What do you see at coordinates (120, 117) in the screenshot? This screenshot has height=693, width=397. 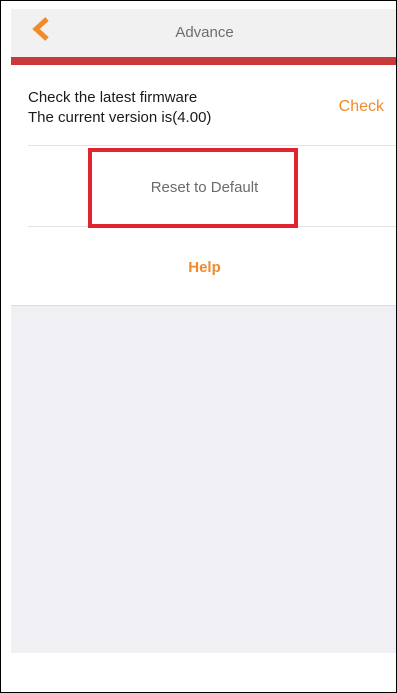 I see `firmware-version: The current version is(4.00)` at bounding box center [120, 117].